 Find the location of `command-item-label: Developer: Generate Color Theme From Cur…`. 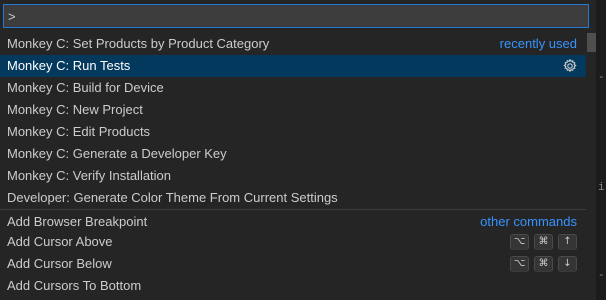

command-item-label: Developer: Generate Color Theme From Cur… is located at coordinates (172, 197).